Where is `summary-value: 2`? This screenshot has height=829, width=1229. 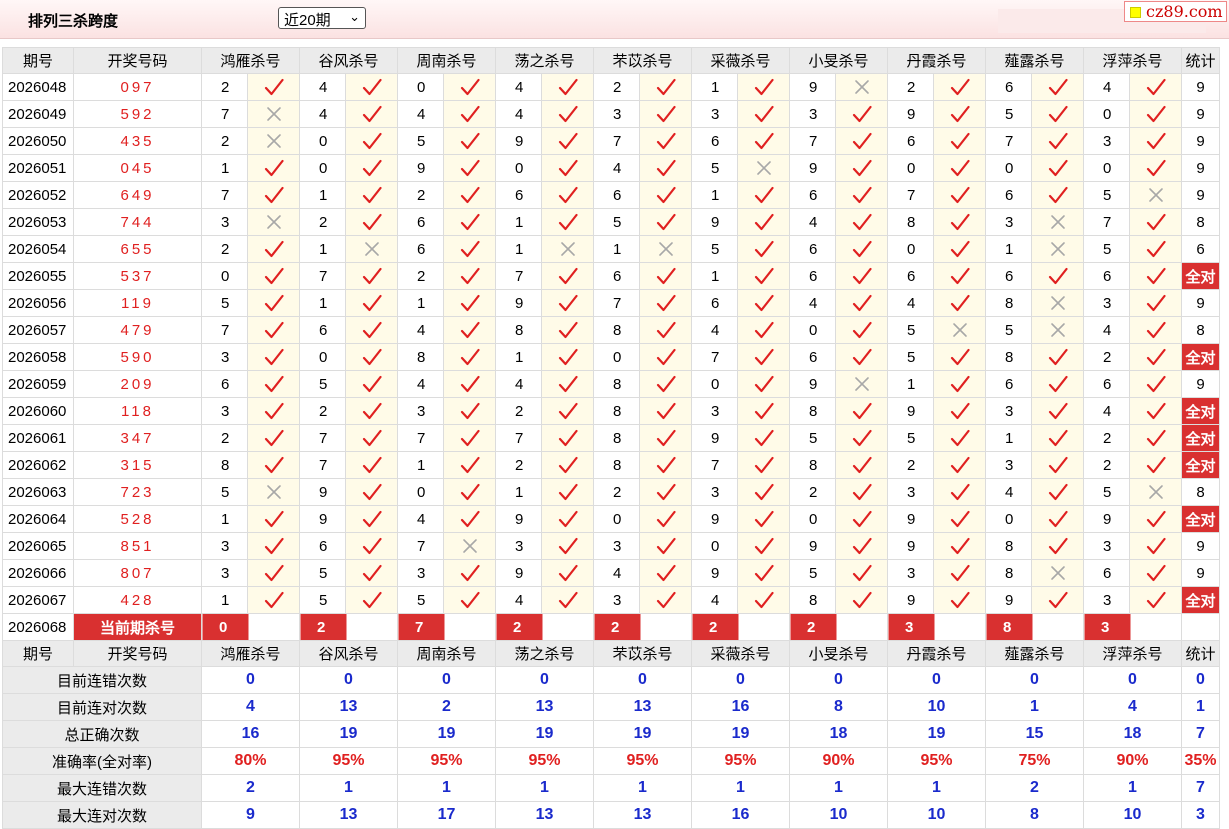
summary-value: 2 is located at coordinates (1034, 788).